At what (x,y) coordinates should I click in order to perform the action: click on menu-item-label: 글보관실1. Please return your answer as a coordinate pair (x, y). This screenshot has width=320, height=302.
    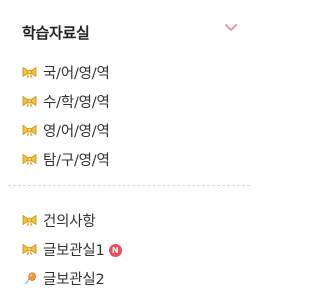
    Looking at the image, I should click on (74, 251).